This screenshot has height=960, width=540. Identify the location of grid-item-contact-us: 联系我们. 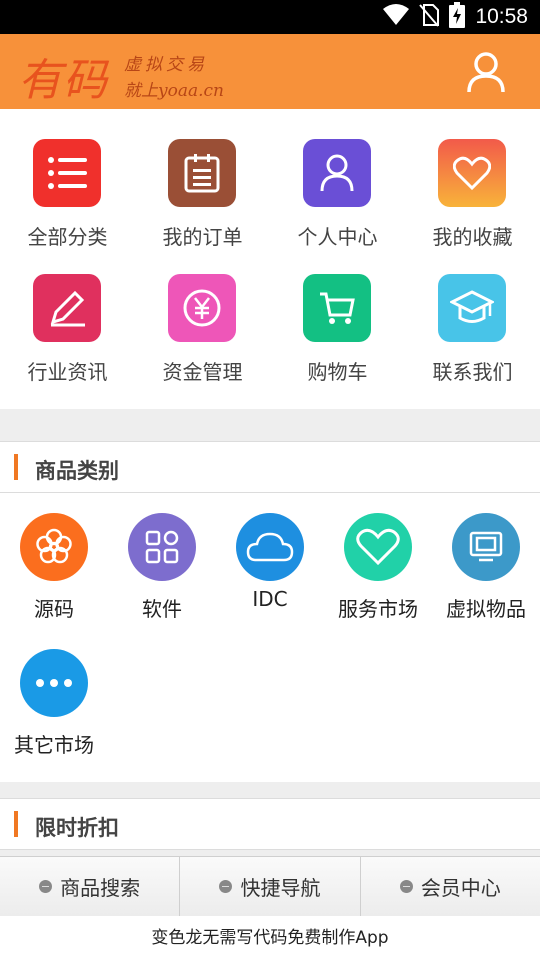
(472, 314).